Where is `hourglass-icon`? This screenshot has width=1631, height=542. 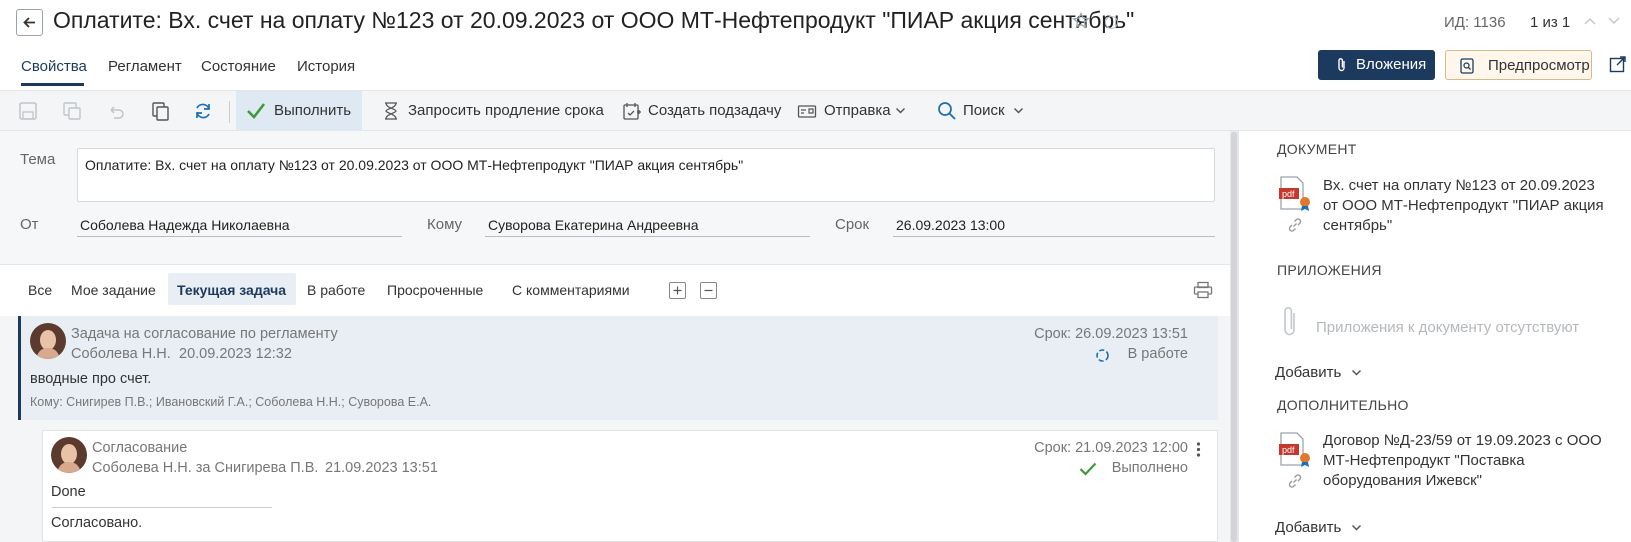
hourglass-icon is located at coordinates (391, 111).